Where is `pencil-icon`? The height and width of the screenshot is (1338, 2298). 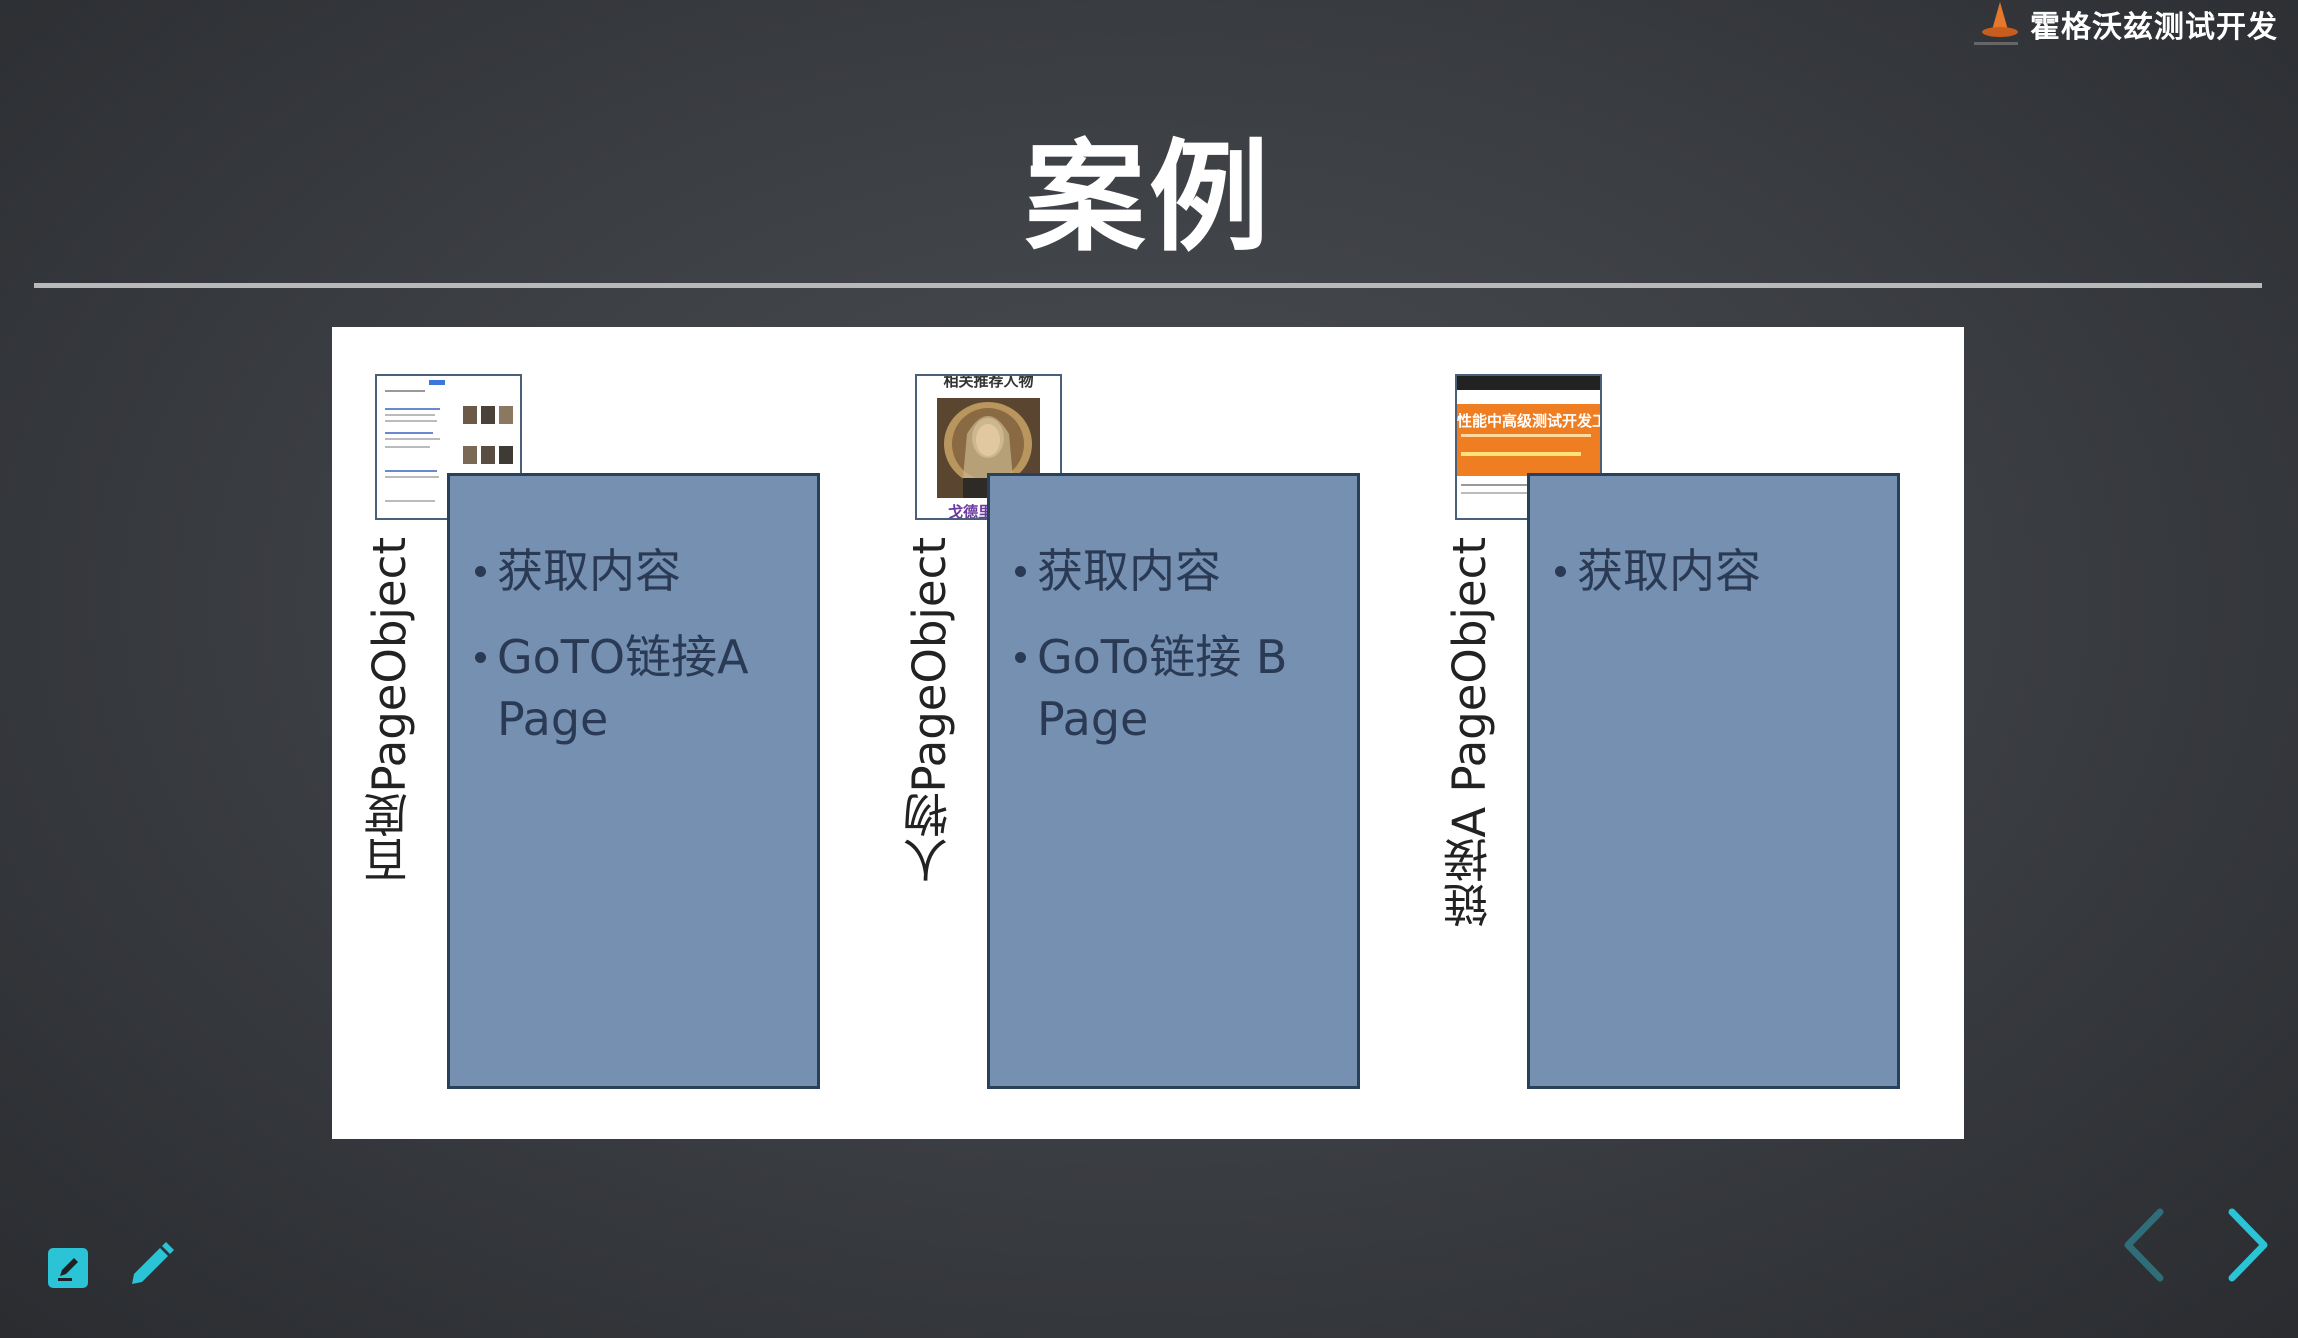
pencil-icon is located at coordinates (153, 1263).